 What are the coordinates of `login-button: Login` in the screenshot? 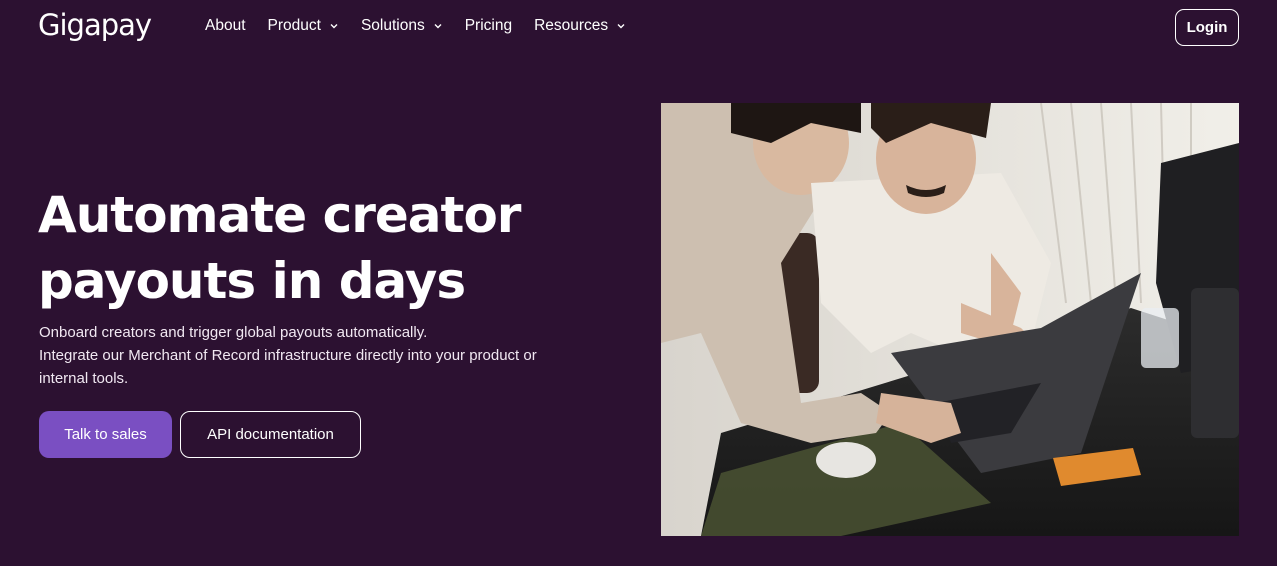 It's located at (1207, 27).